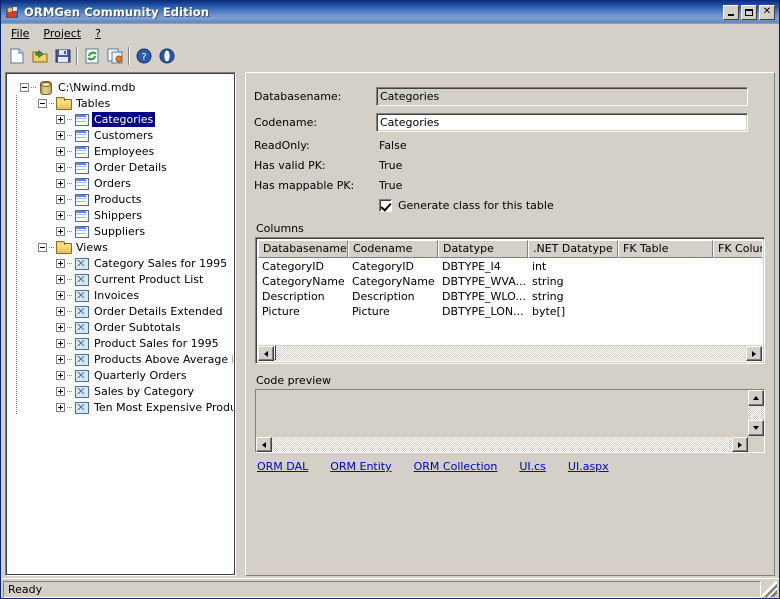  Describe the element at coordinates (122, 183) in the screenshot. I see `tree-node-orders: Orders` at that location.